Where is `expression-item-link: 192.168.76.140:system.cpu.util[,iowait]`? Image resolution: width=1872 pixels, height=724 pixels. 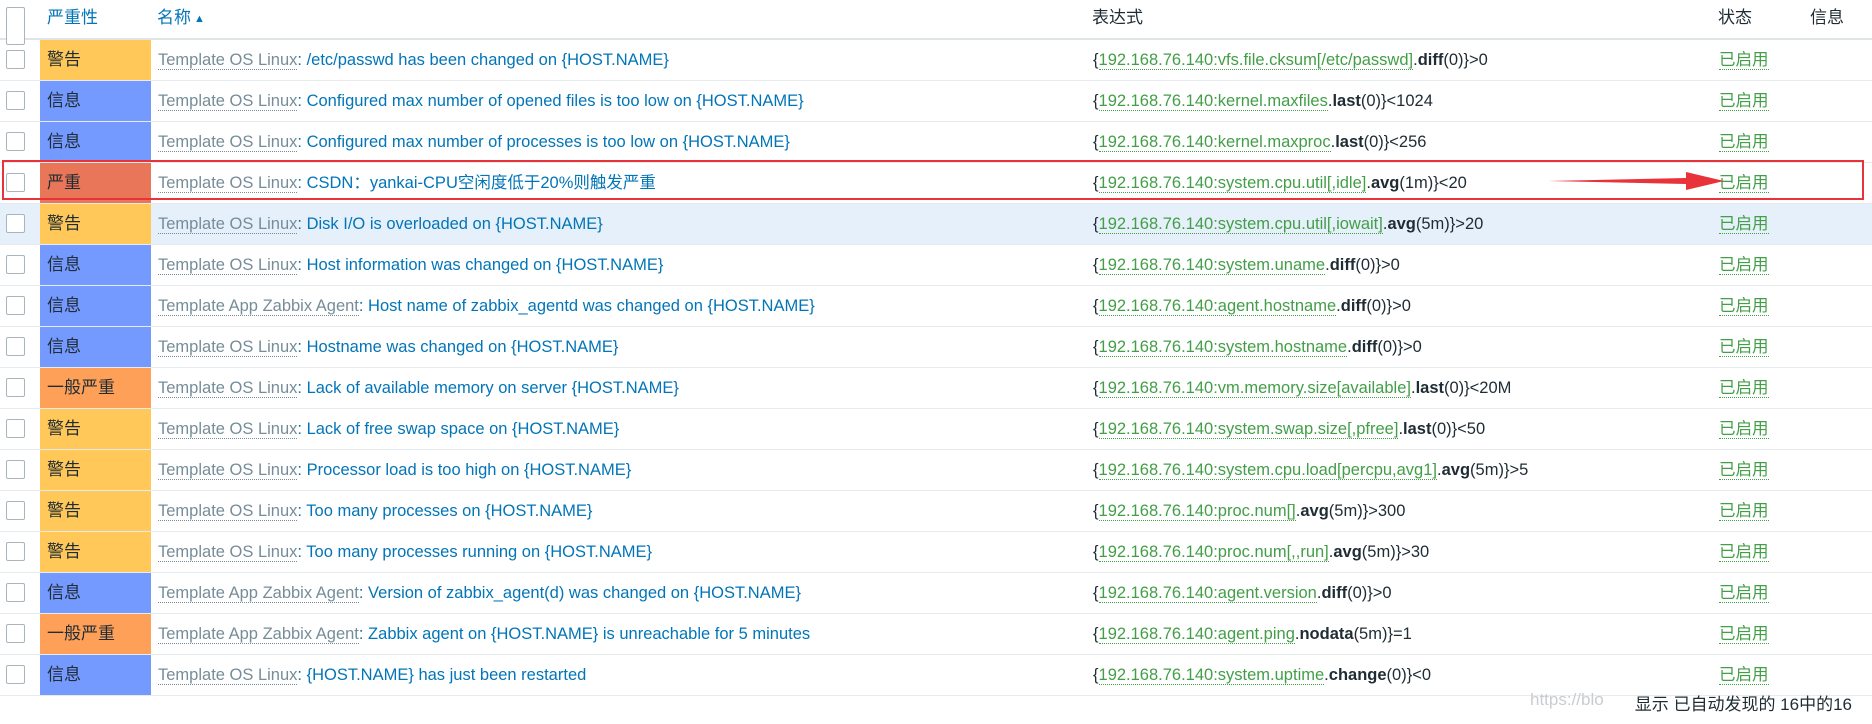 expression-item-link: 192.168.76.140:system.cpu.util[,iowait] is located at coordinates (1240, 224).